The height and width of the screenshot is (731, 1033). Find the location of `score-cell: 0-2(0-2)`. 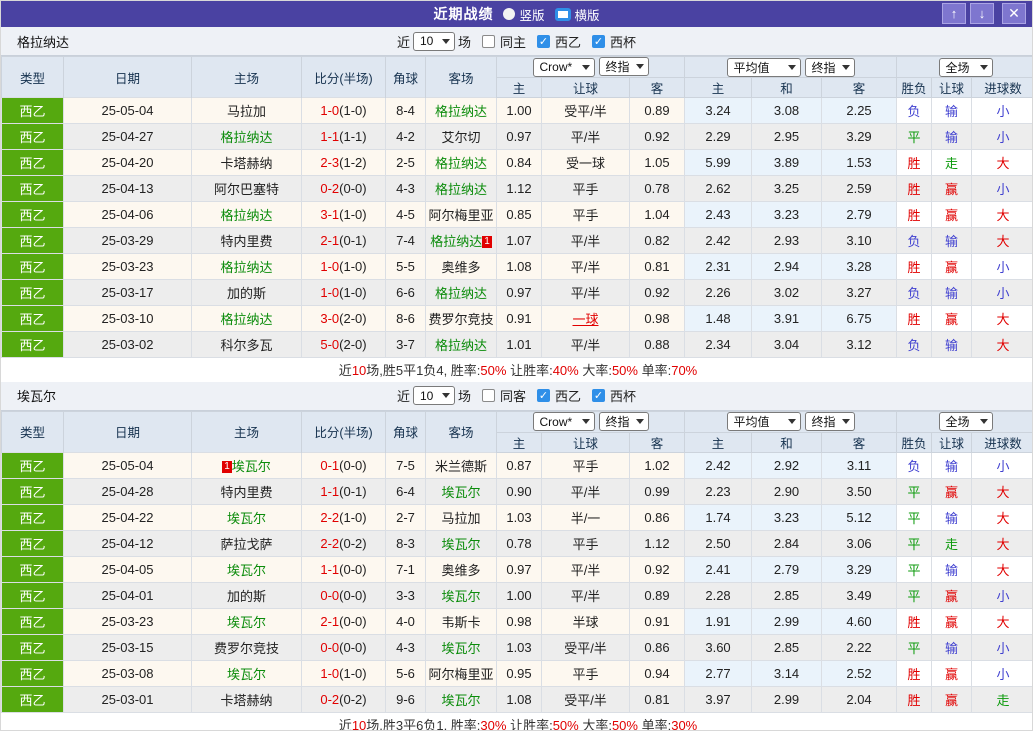

score-cell: 0-2(0-2) is located at coordinates (343, 699).